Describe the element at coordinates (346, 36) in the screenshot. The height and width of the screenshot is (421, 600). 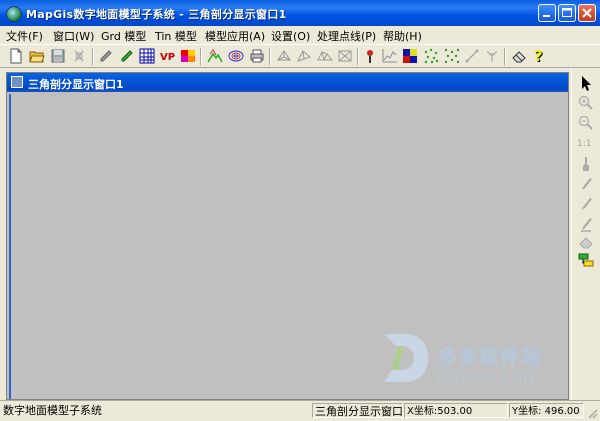
I see `menu-process-points-lines: 处理点线(P)` at that location.